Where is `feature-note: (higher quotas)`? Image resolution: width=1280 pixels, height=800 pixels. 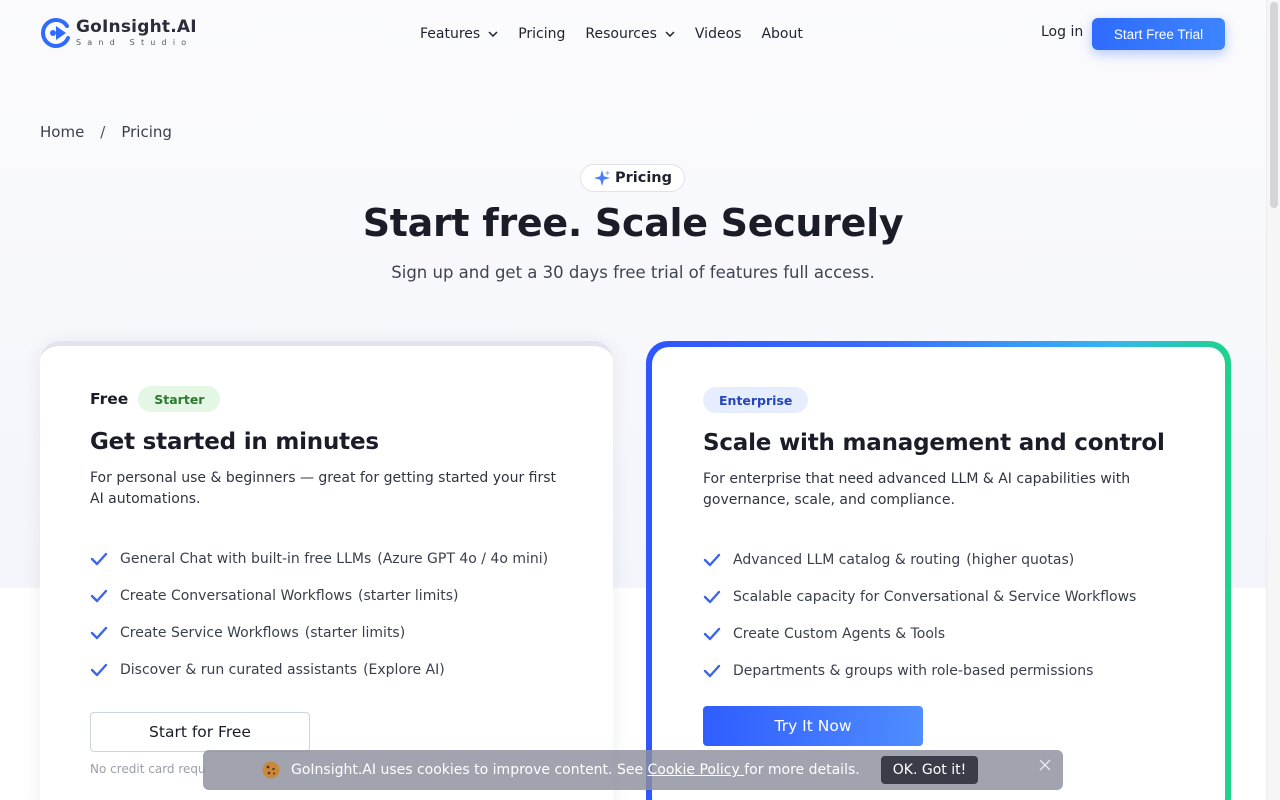
feature-note: (higher quotas) is located at coordinates (1020, 559).